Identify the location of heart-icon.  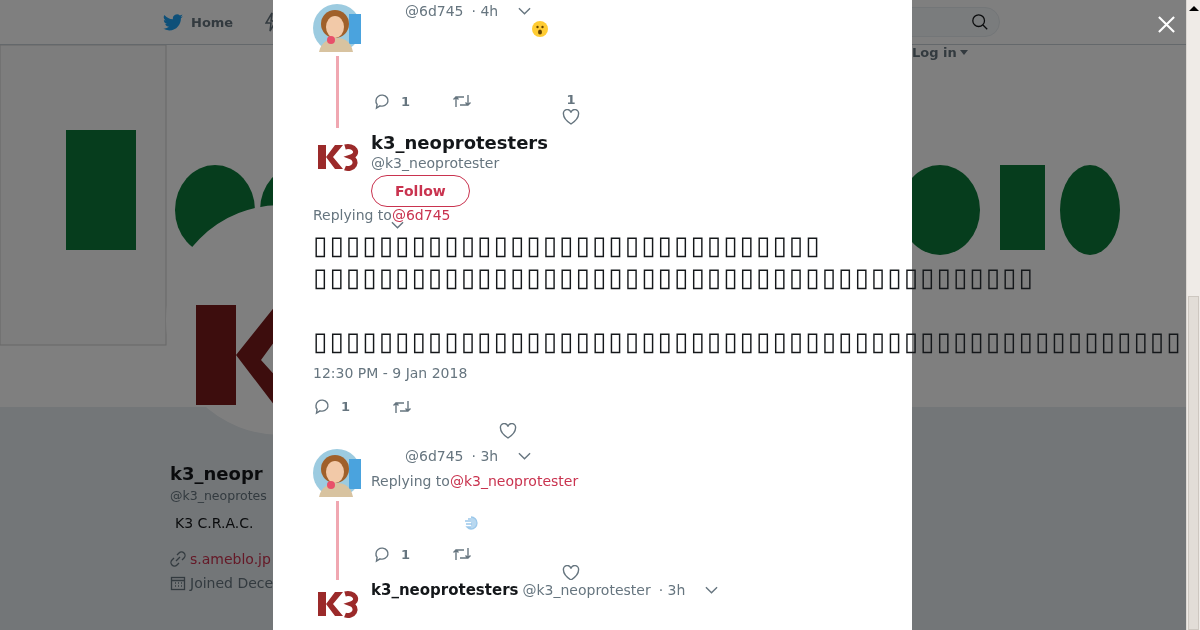
(571, 572).